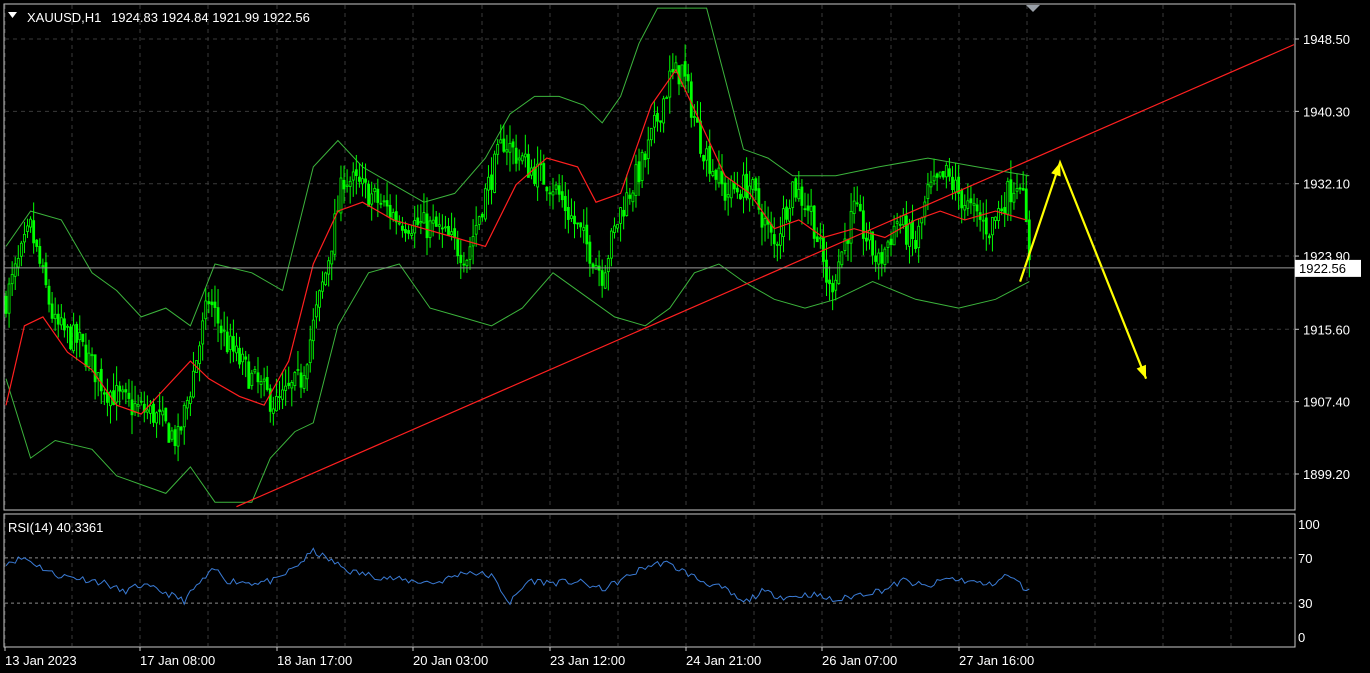 The height and width of the screenshot is (673, 1370). What do you see at coordinates (1301, 637) in the screenshot?
I see `rsi-tick-label: 0` at bounding box center [1301, 637].